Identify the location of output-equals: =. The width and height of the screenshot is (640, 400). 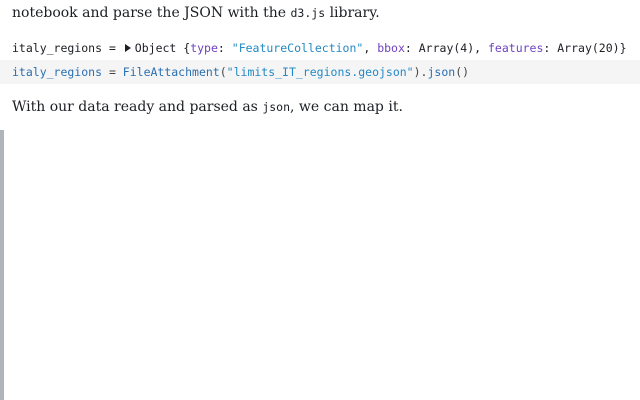
(112, 48).